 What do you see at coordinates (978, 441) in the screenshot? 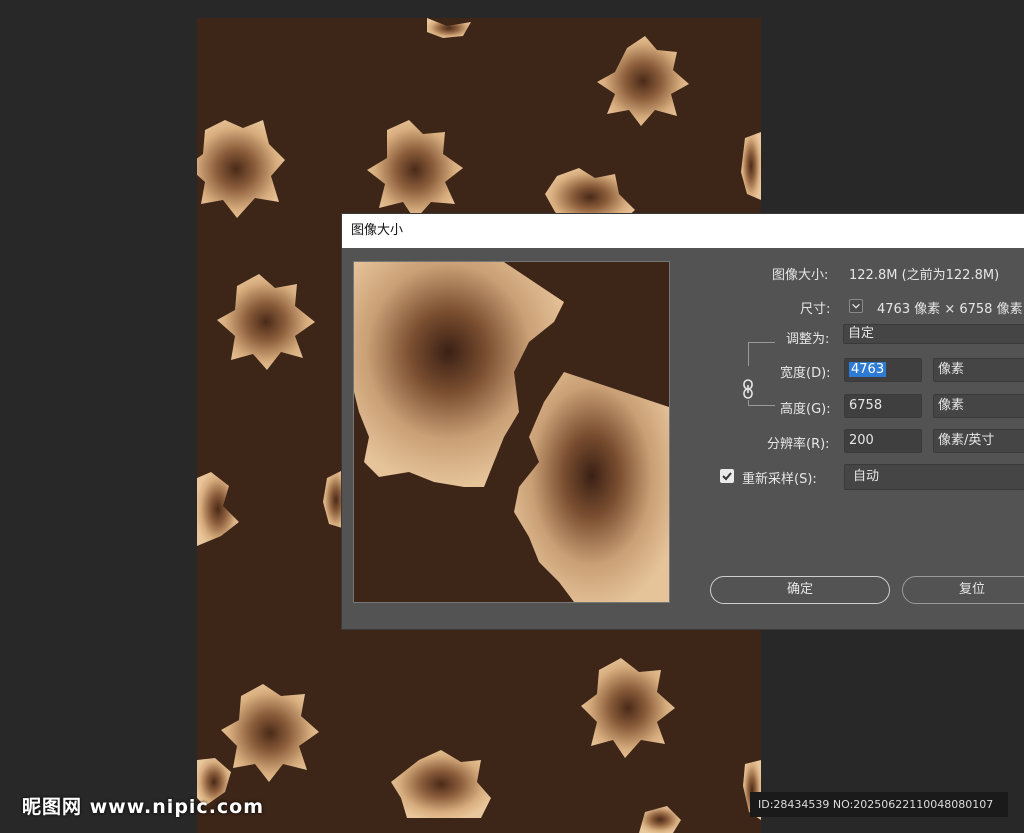
I see `resolution-unit-select: 像素/英寸` at bounding box center [978, 441].